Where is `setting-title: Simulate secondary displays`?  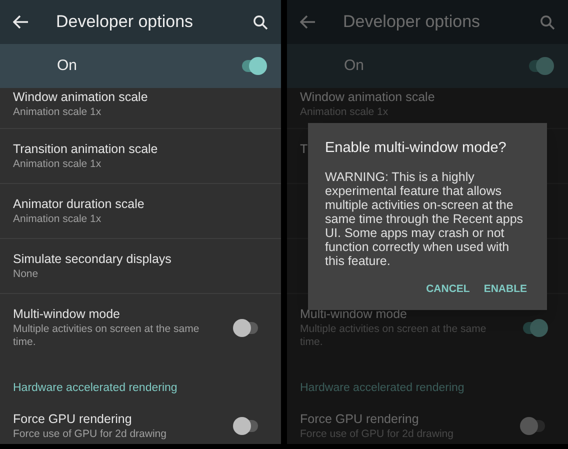
setting-title: Simulate secondary displays is located at coordinates (92, 259).